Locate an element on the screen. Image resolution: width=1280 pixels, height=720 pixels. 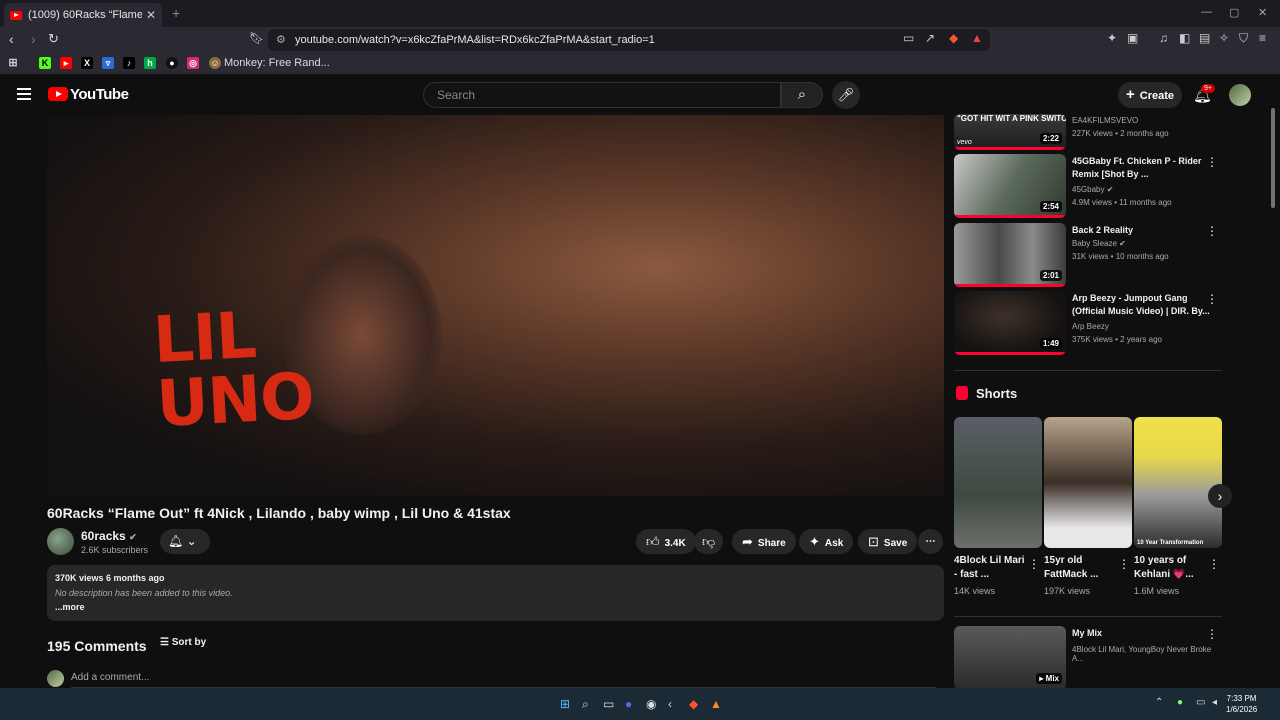
more-actions-button: ⋯ is located at coordinates (930, 541).